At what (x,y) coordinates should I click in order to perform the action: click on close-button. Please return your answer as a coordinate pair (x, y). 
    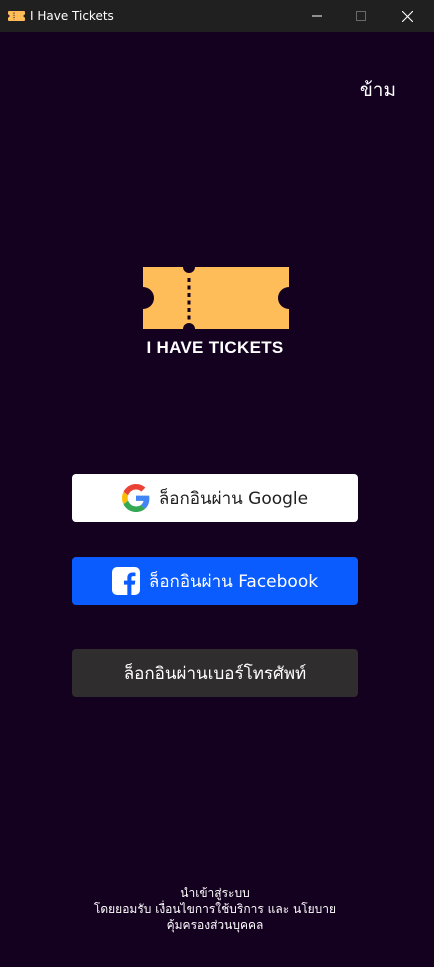
    Looking at the image, I should click on (407, 16).